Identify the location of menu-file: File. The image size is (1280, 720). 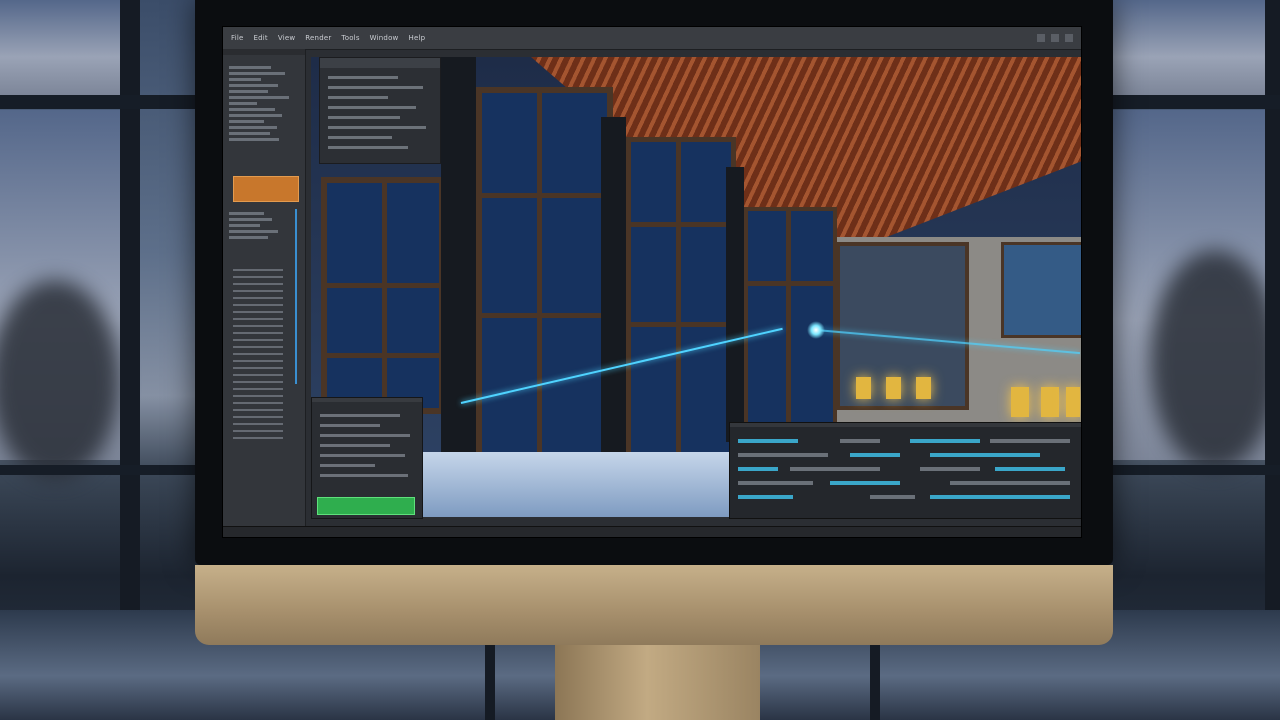
(237, 38).